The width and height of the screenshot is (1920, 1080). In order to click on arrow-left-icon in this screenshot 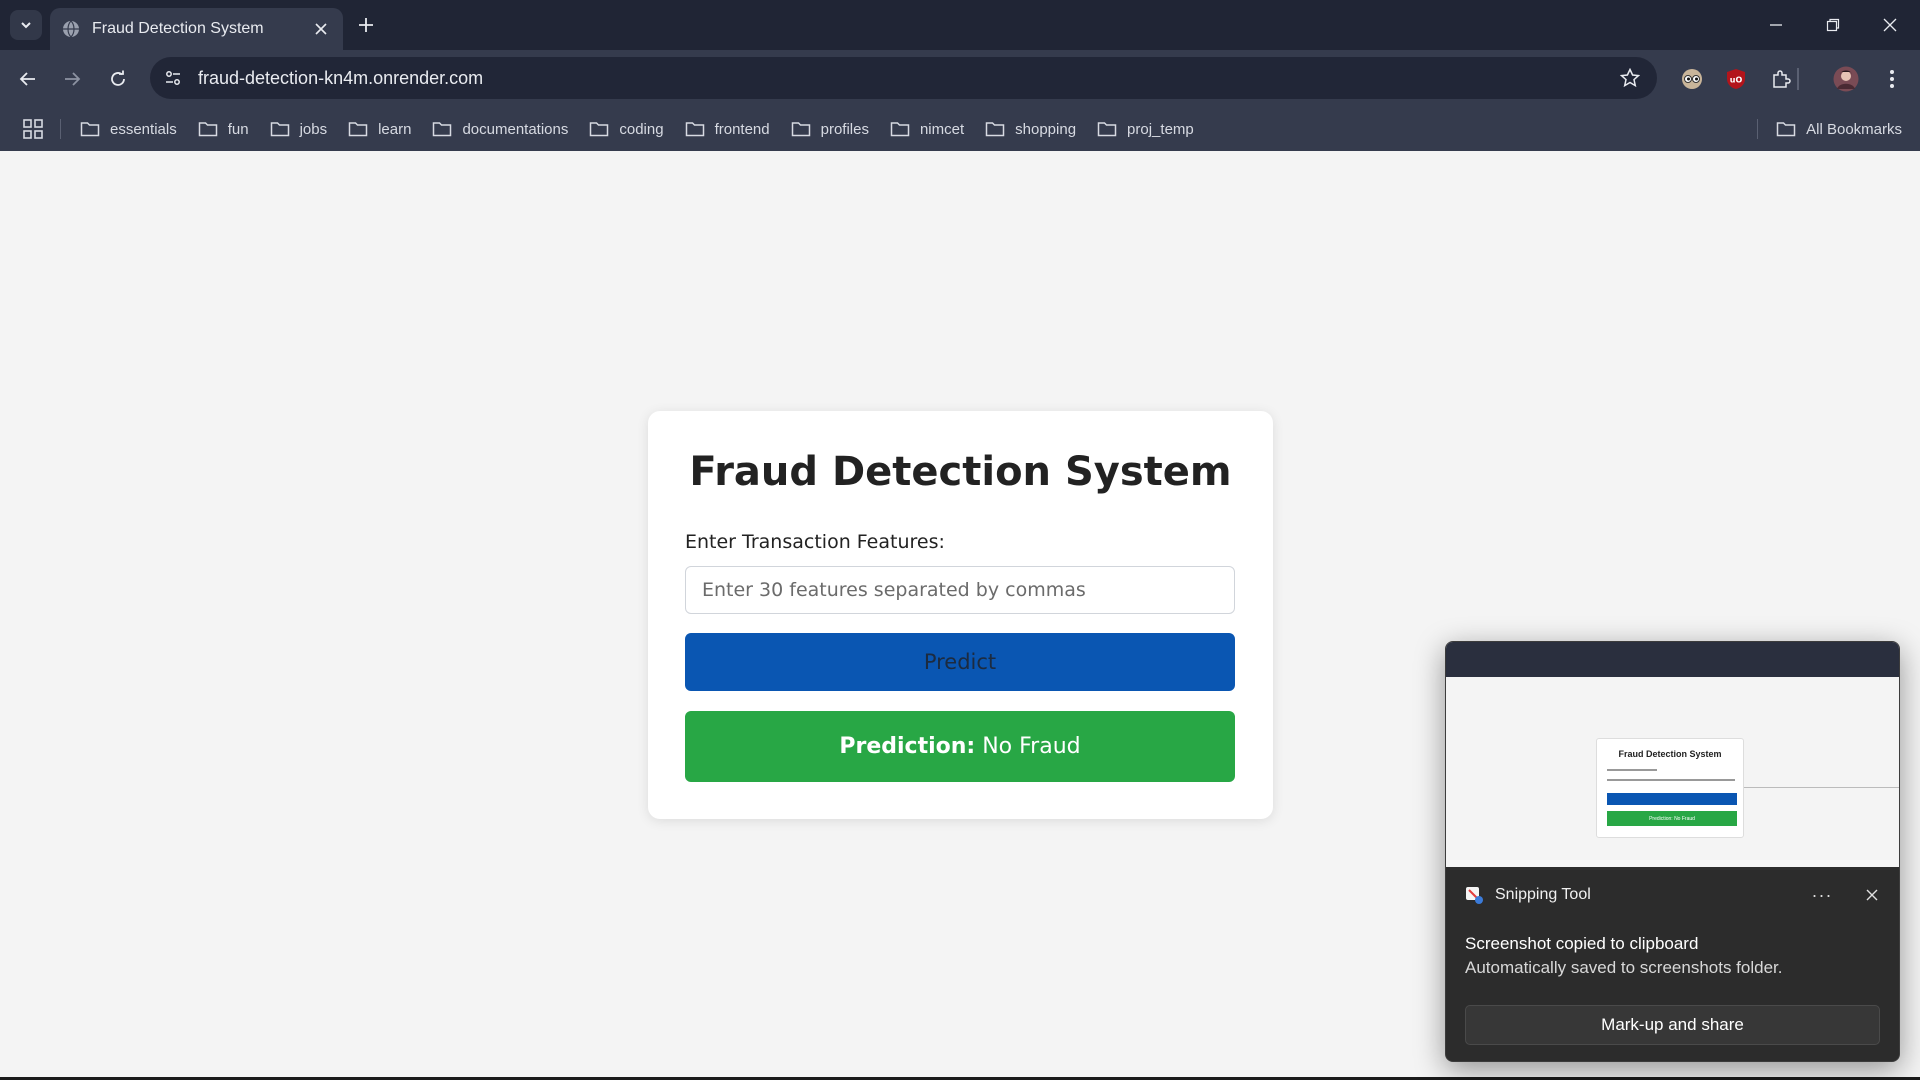, I will do `click(27, 79)`.